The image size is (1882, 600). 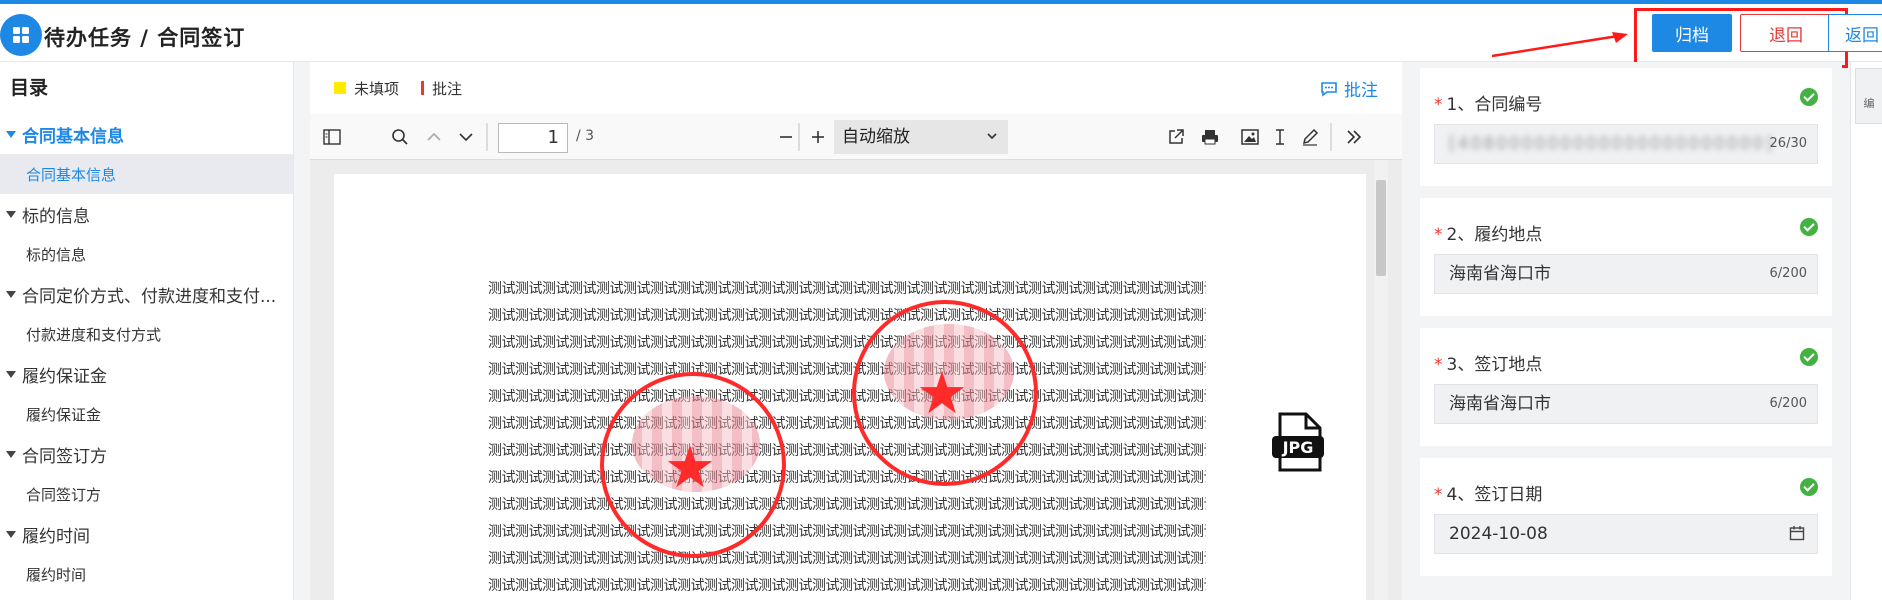 I want to click on contract-number-input: [408000000000000000000000] 26/30, so click(x=1626, y=144).